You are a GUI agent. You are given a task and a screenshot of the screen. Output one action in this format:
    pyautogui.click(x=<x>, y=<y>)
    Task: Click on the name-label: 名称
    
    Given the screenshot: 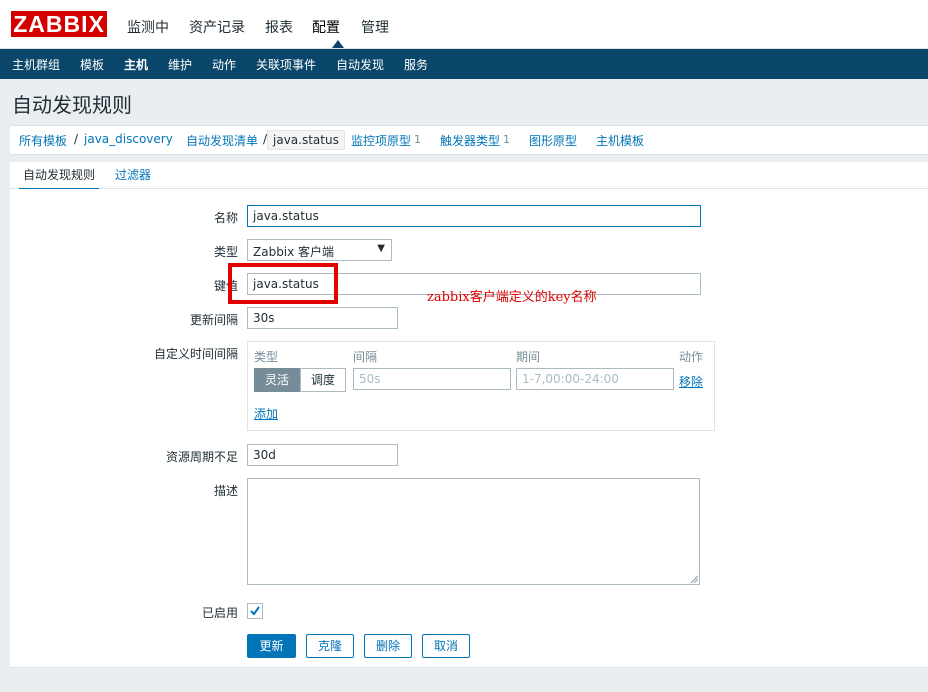 What is the action you would take?
    pyautogui.click(x=225, y=218)
    